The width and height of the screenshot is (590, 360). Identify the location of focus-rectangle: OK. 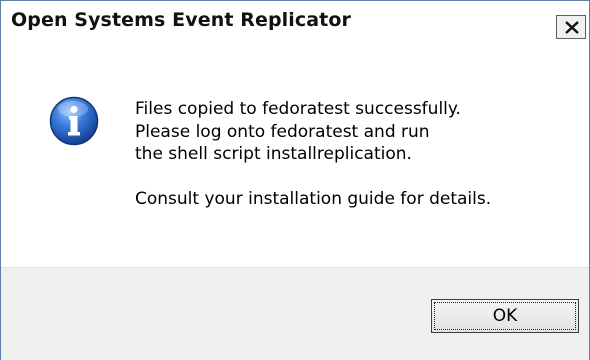
(505, 316).